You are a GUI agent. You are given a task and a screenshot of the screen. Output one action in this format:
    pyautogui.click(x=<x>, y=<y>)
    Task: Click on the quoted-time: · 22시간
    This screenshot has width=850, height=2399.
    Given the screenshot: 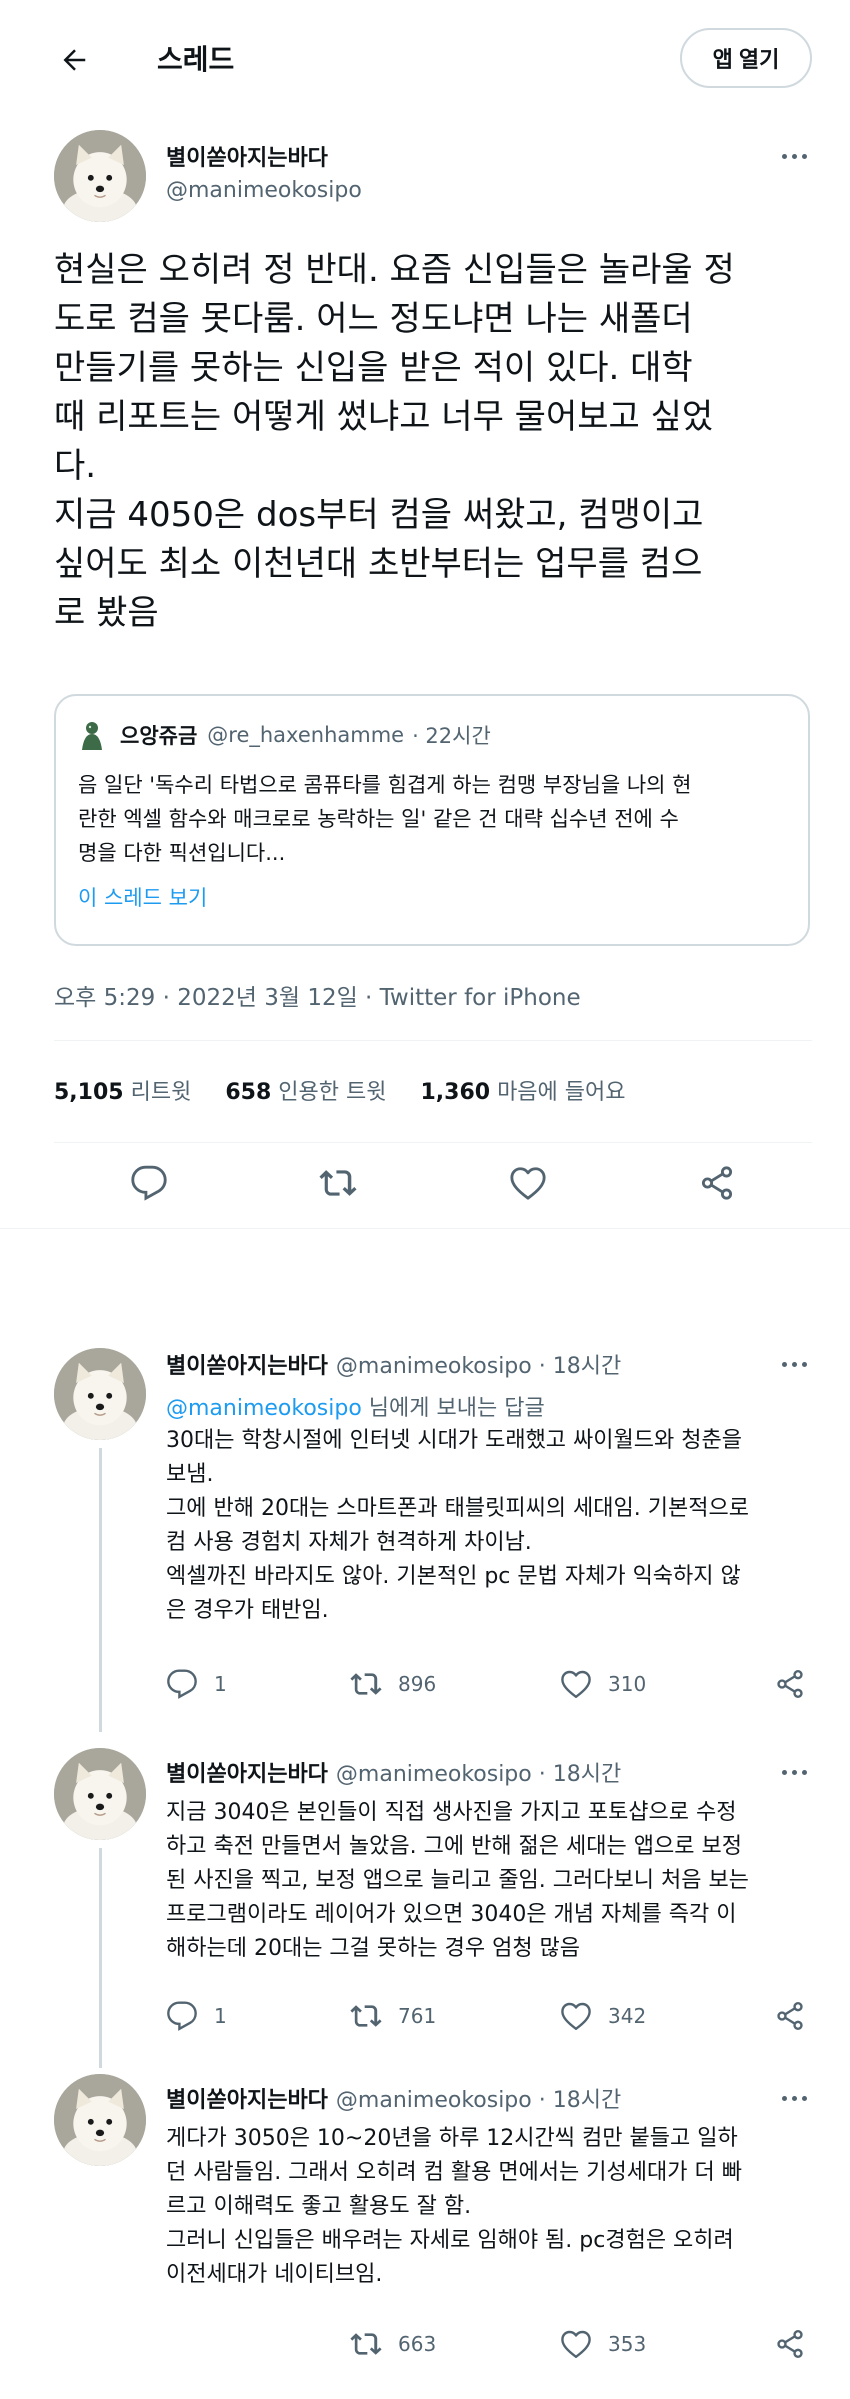 What is the action you would take?
    pyautogui.click(x=451, y=736)
    